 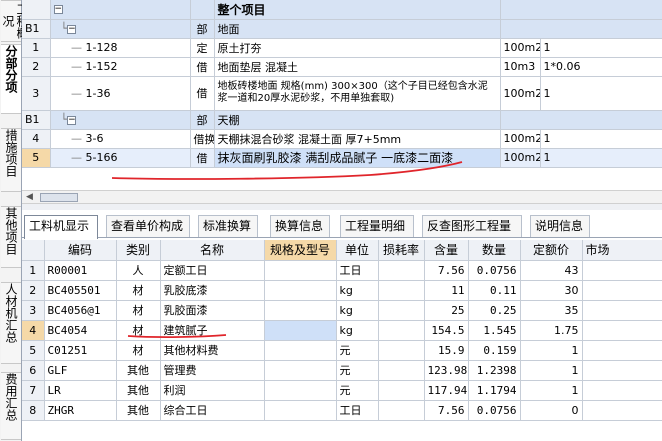 What do you see at coordinates (61, 227) in the screenshot?
I see `tab-labor-material: 工料机显示` at bounding box center [61, 227].